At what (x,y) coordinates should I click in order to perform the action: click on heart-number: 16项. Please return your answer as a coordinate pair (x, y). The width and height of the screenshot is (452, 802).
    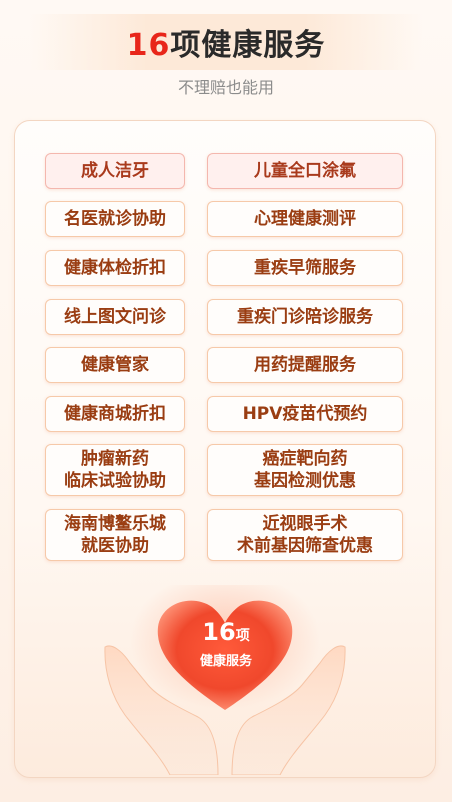
    Looking at the image, I should click on (226, 632).